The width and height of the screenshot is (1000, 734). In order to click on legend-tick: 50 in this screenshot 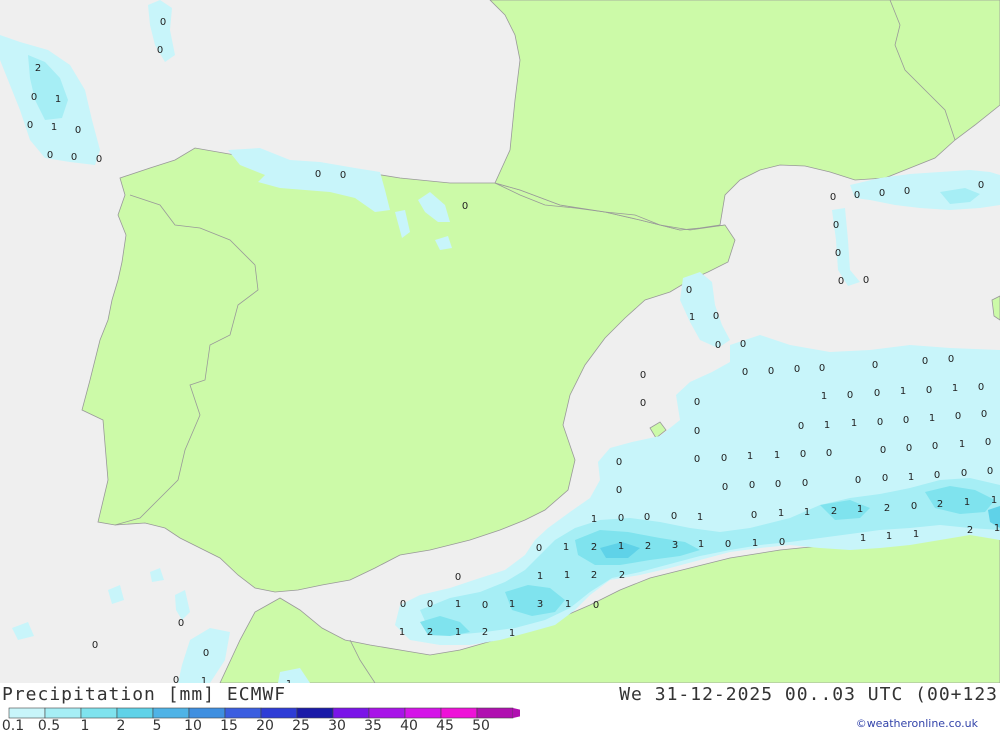, I will do `click(481, 726)`.